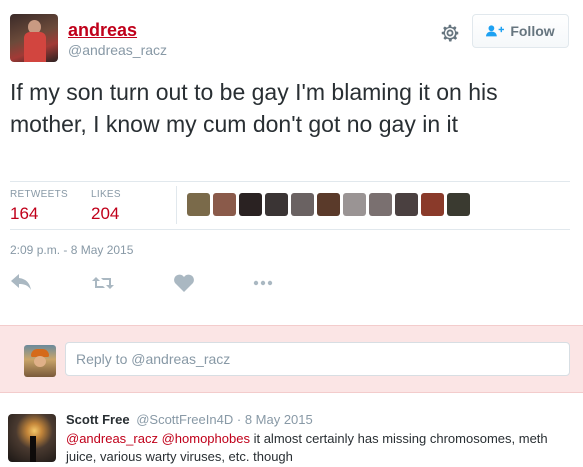  Describe the element at coordinates (24, 213) in the screenshot. I see `retweets-count: 164` at that location.